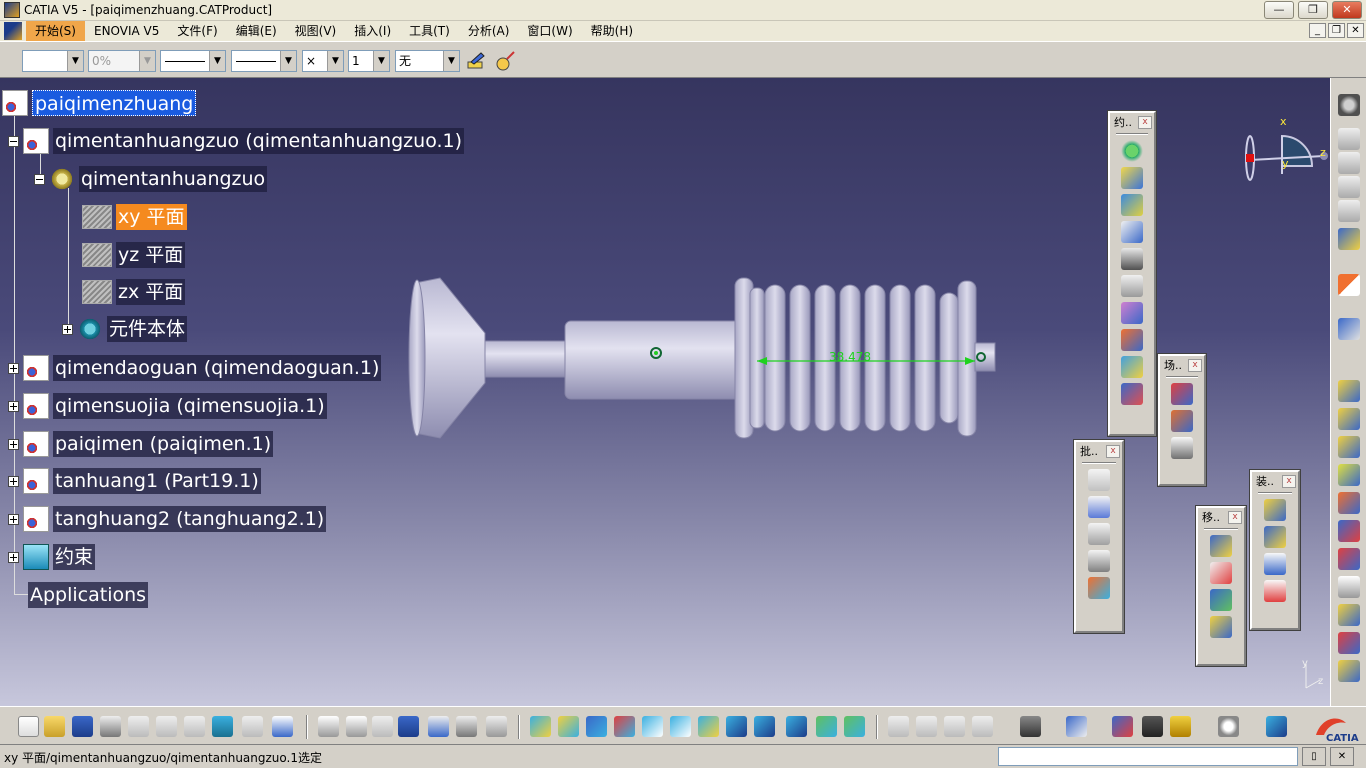 The height and width of the screenshot is (768, 1366). What do you see at coordinates (505, 61) in the screenshot?
I see `graphic-properties-icon` at bounding box center [505, 61].